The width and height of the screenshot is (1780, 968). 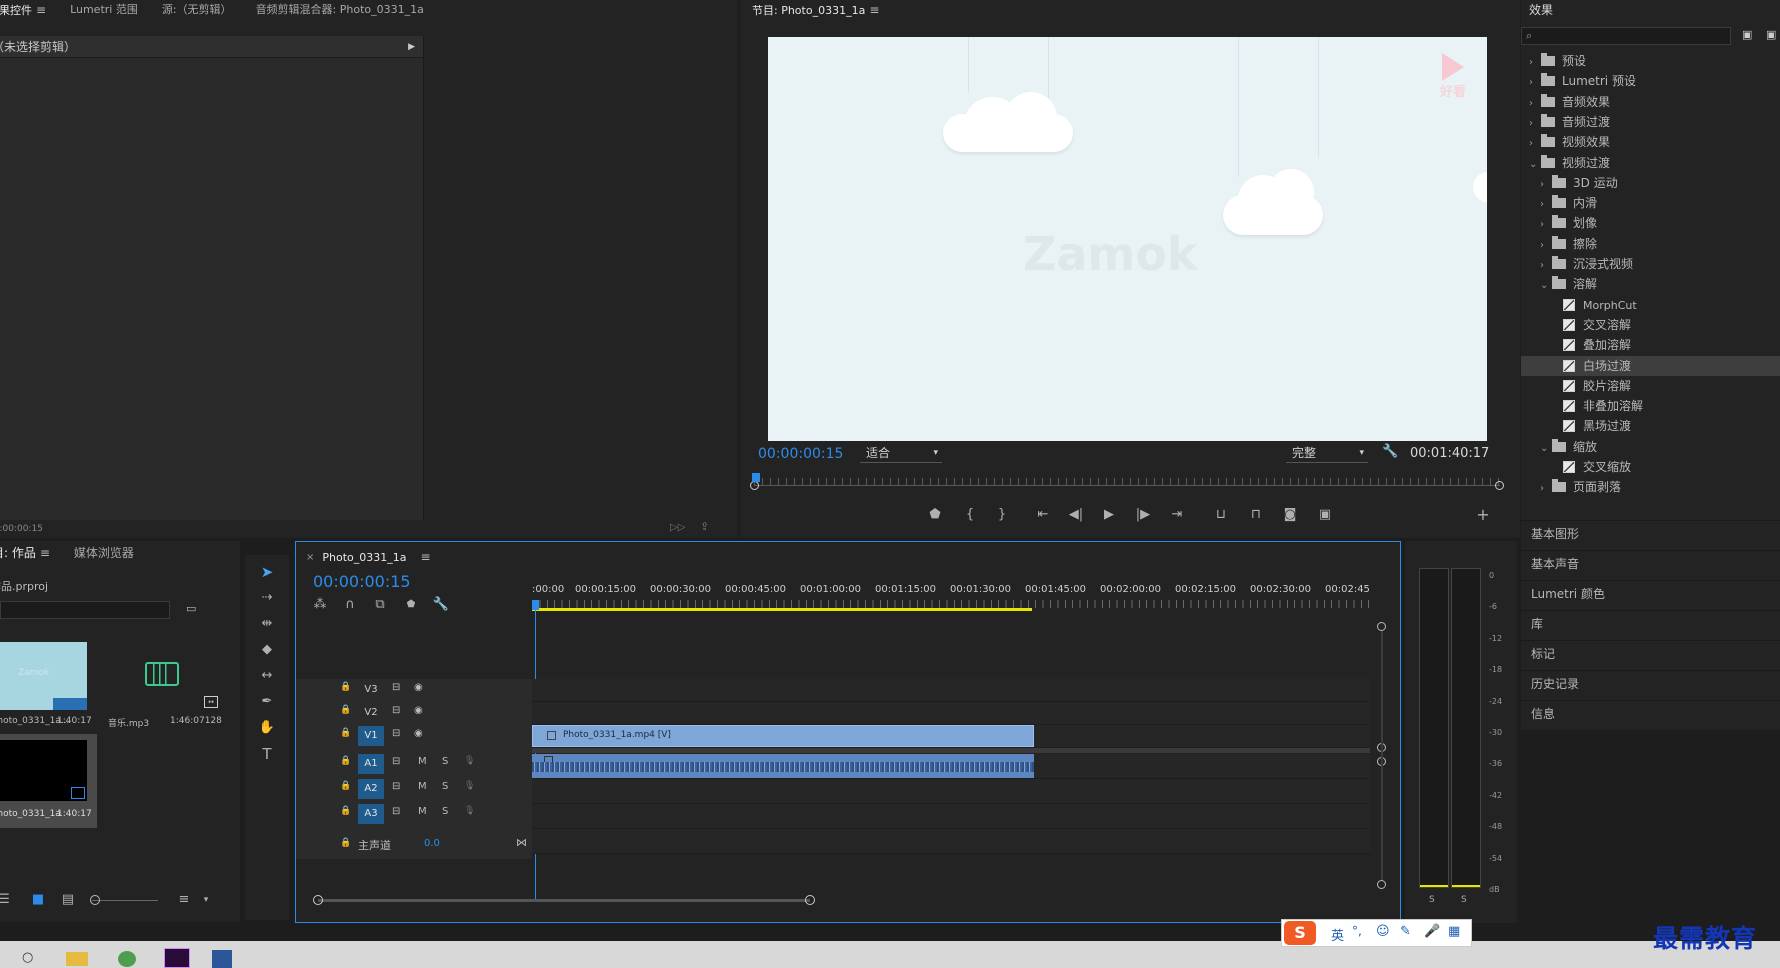 What do you see at coordinates (810, 900) in the screenshot?
I see `zoom-handle-right` at bounding box center [810, 900].